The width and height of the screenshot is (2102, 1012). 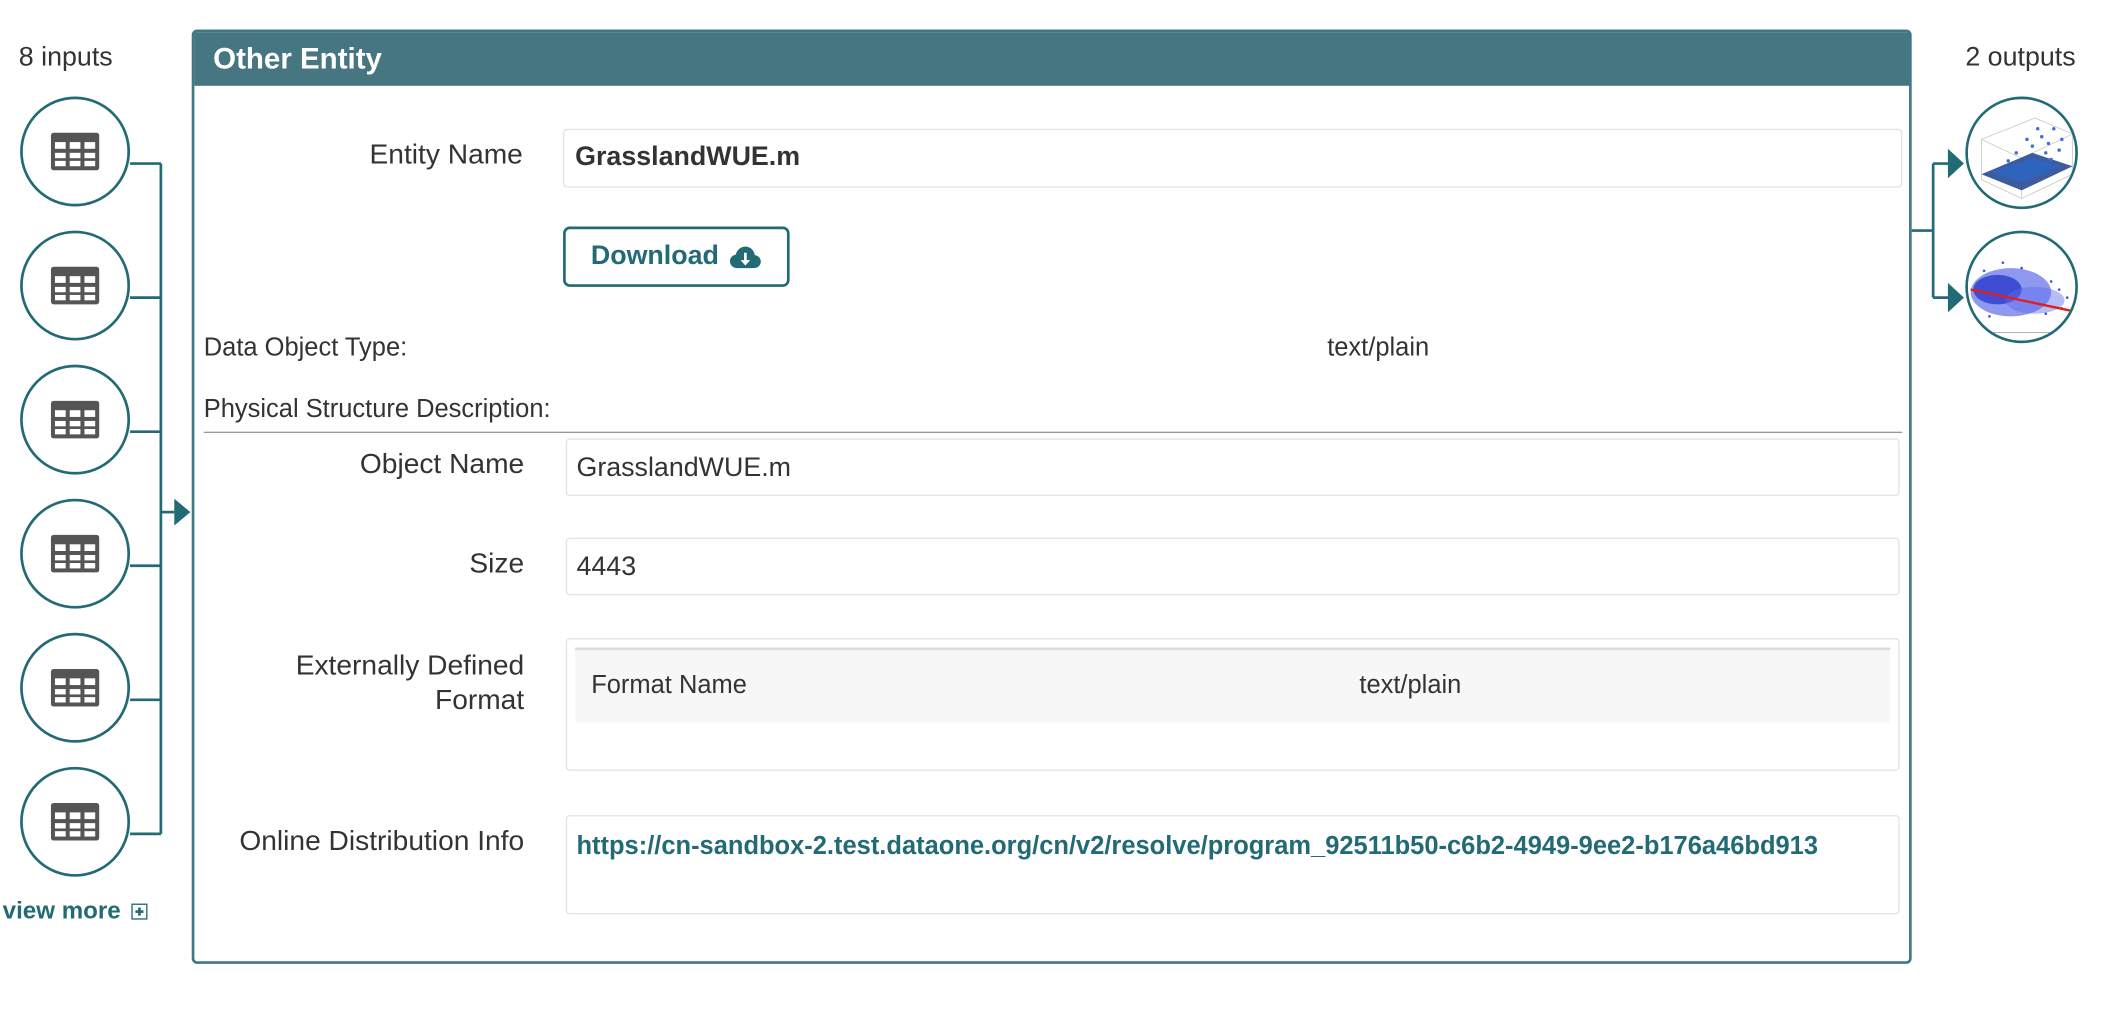 What do you see at coordinates (654, 256) in the screenshot?
I see `download-label: Download` at bounding box center [654, 256].